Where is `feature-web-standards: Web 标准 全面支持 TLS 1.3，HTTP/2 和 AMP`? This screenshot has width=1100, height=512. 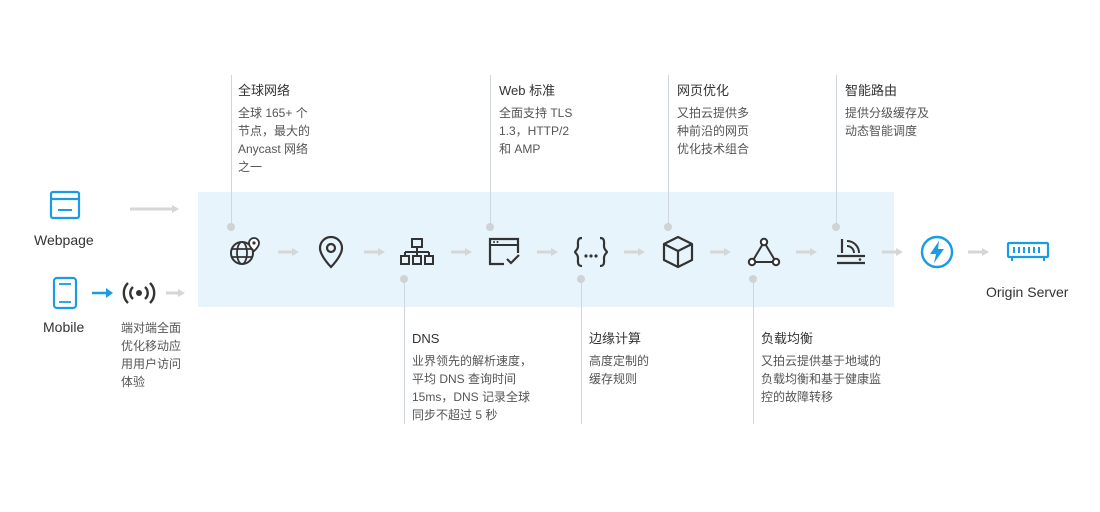
feature-web-standards: Web 标准 全面支持 TLS 1.3，HTTP/2 和 AMP is located at coordinates (535, 120).